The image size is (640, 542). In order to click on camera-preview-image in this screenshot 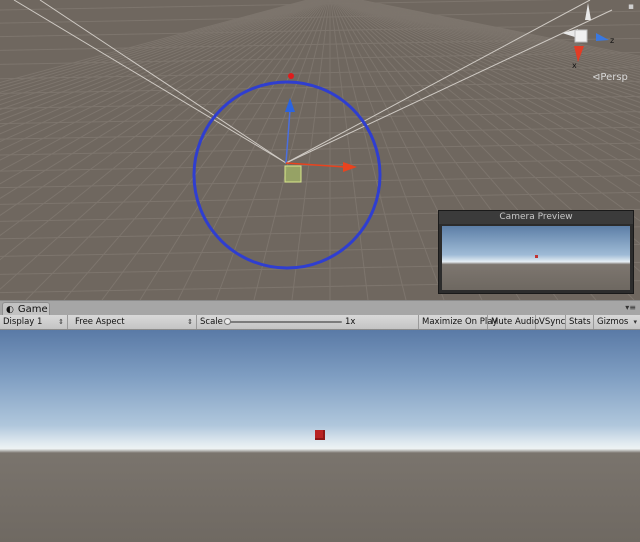, I will do `click(536, 258)`.